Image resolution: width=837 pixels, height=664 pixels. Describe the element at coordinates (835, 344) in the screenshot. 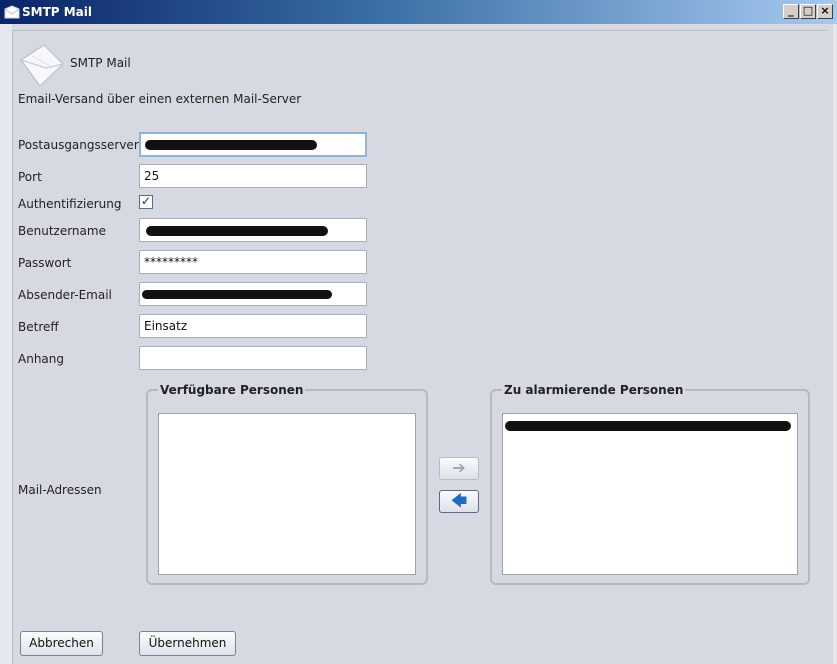

I see `window-border-right` at that location.